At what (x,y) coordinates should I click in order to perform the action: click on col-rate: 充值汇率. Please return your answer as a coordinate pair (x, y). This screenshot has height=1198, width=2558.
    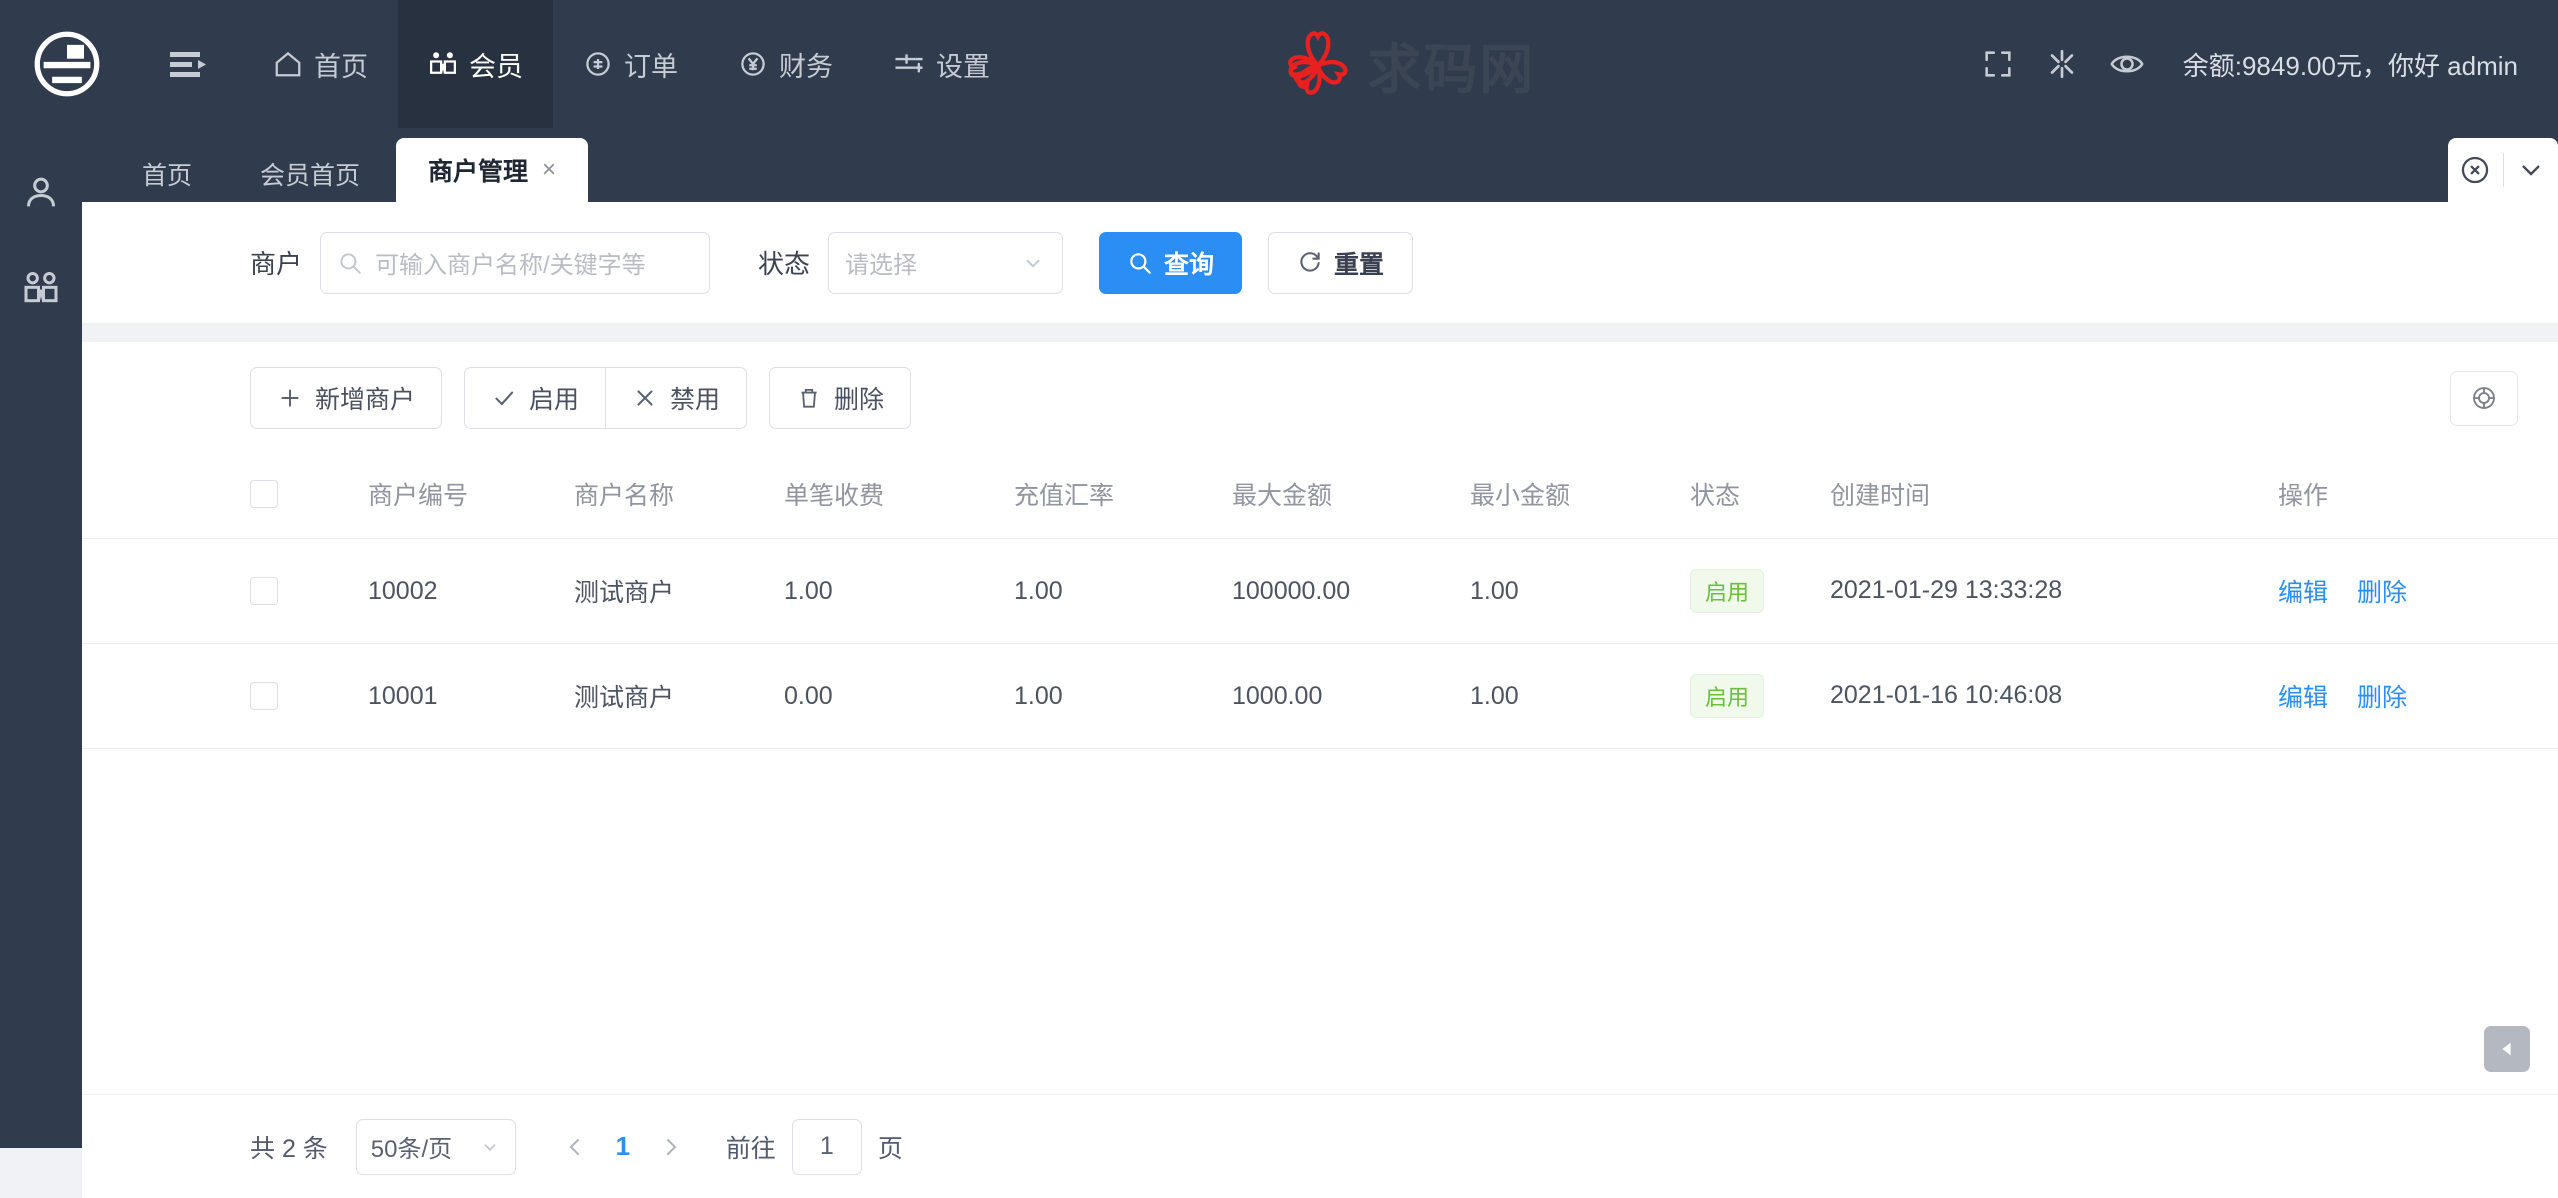
    Looking at the image, I should click on (1123, 496).